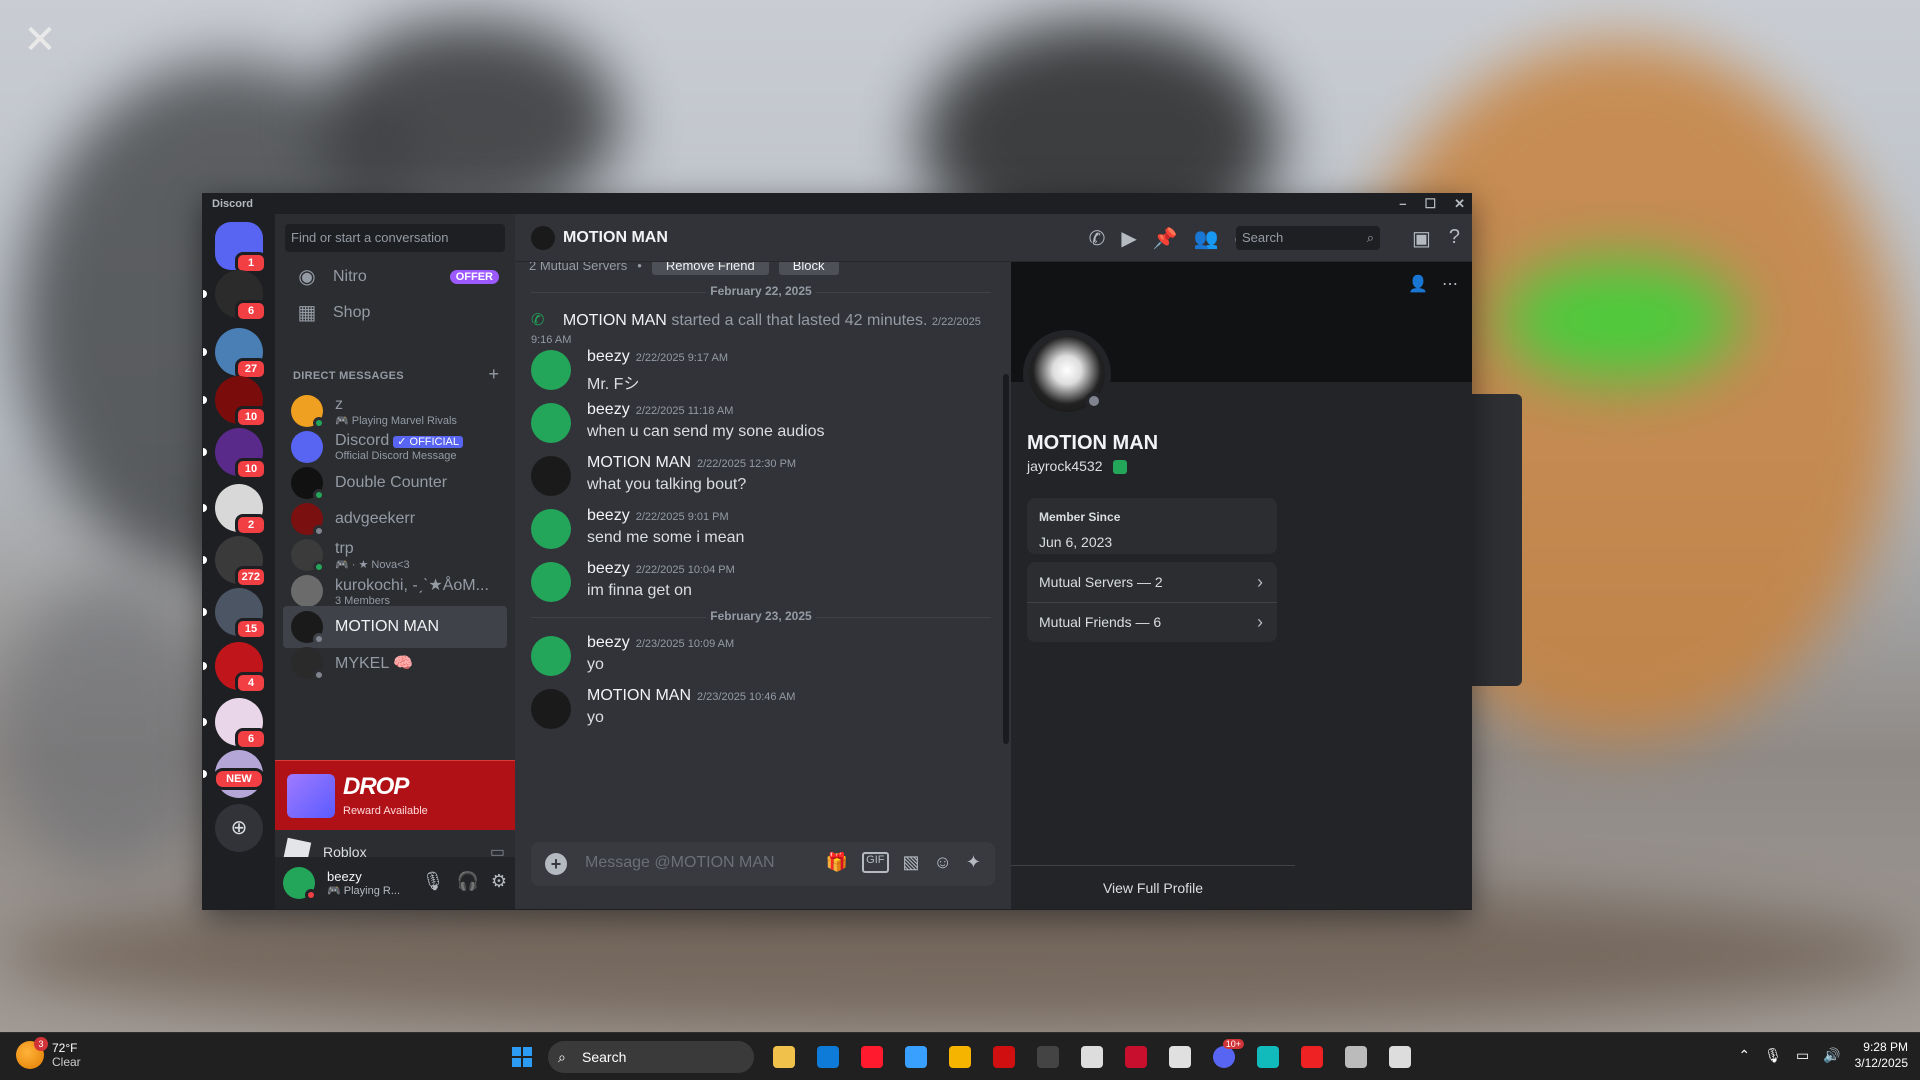 Image resolution: width=1920 pixels, height=1080 pixels. What do you see at coordinates (48, 1053) in the screenshot?
I see `weather-widget: 3 72°F Clear` at bounding box center [48, 1053].